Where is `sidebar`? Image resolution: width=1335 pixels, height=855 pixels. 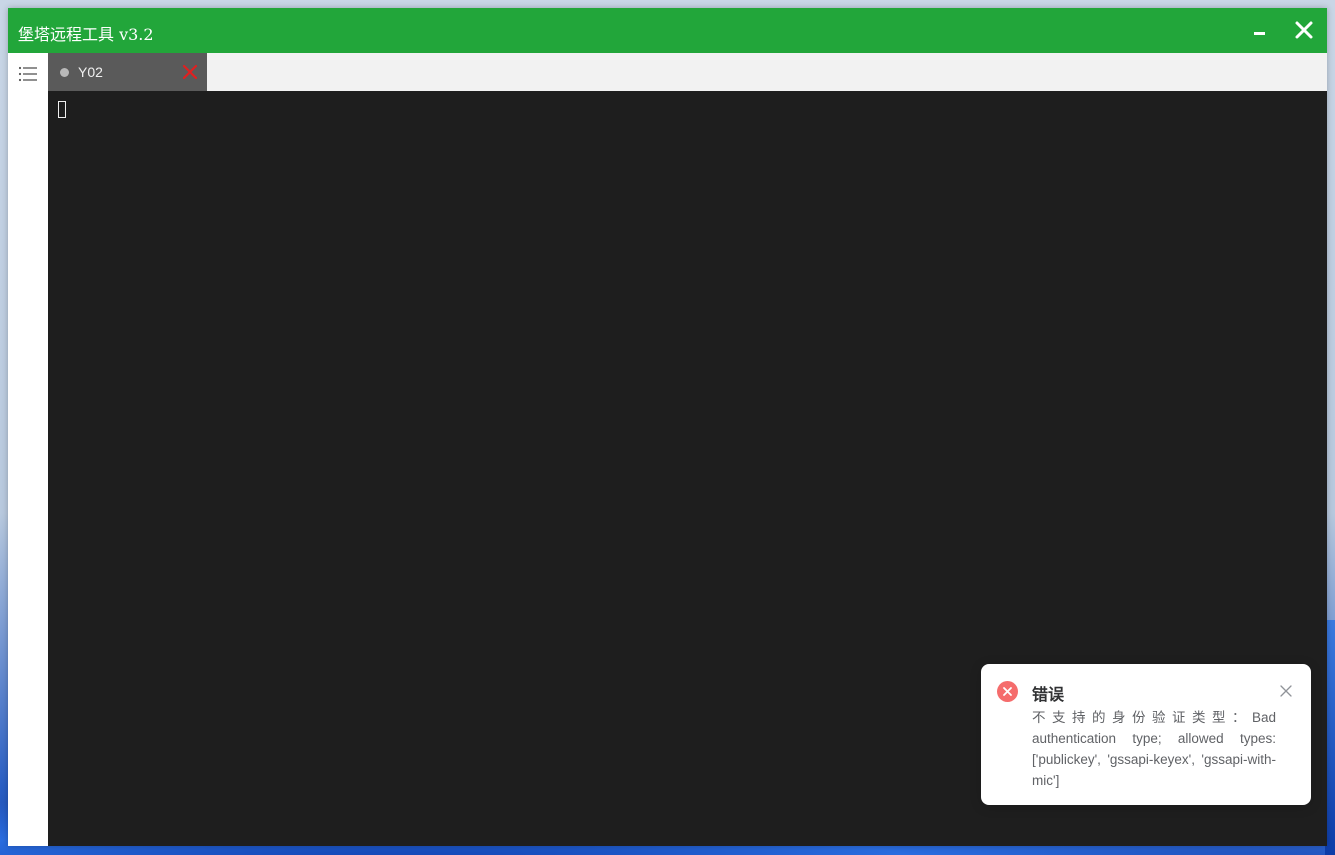
sidebar is located at coordinates (28, 449).